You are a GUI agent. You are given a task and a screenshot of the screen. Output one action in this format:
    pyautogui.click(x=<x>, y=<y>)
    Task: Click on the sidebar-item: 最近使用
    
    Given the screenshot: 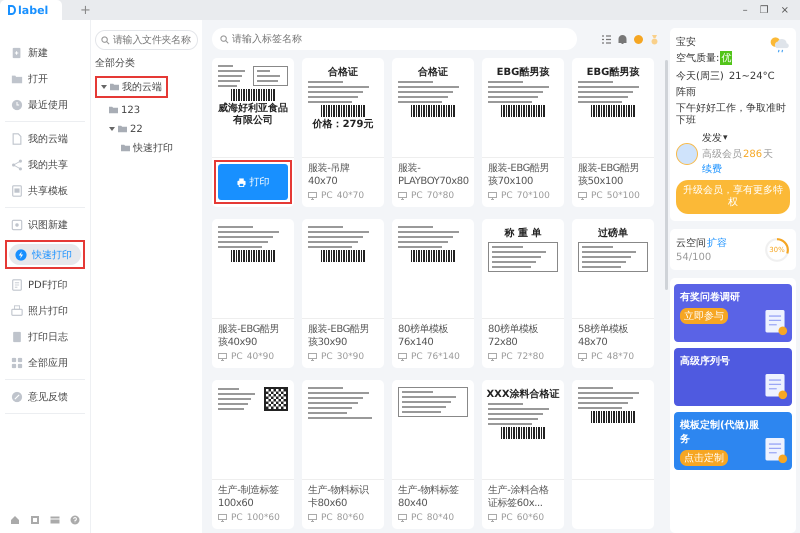 What is the action you would take?
    pyautogui.click(x=45, y=104)
    